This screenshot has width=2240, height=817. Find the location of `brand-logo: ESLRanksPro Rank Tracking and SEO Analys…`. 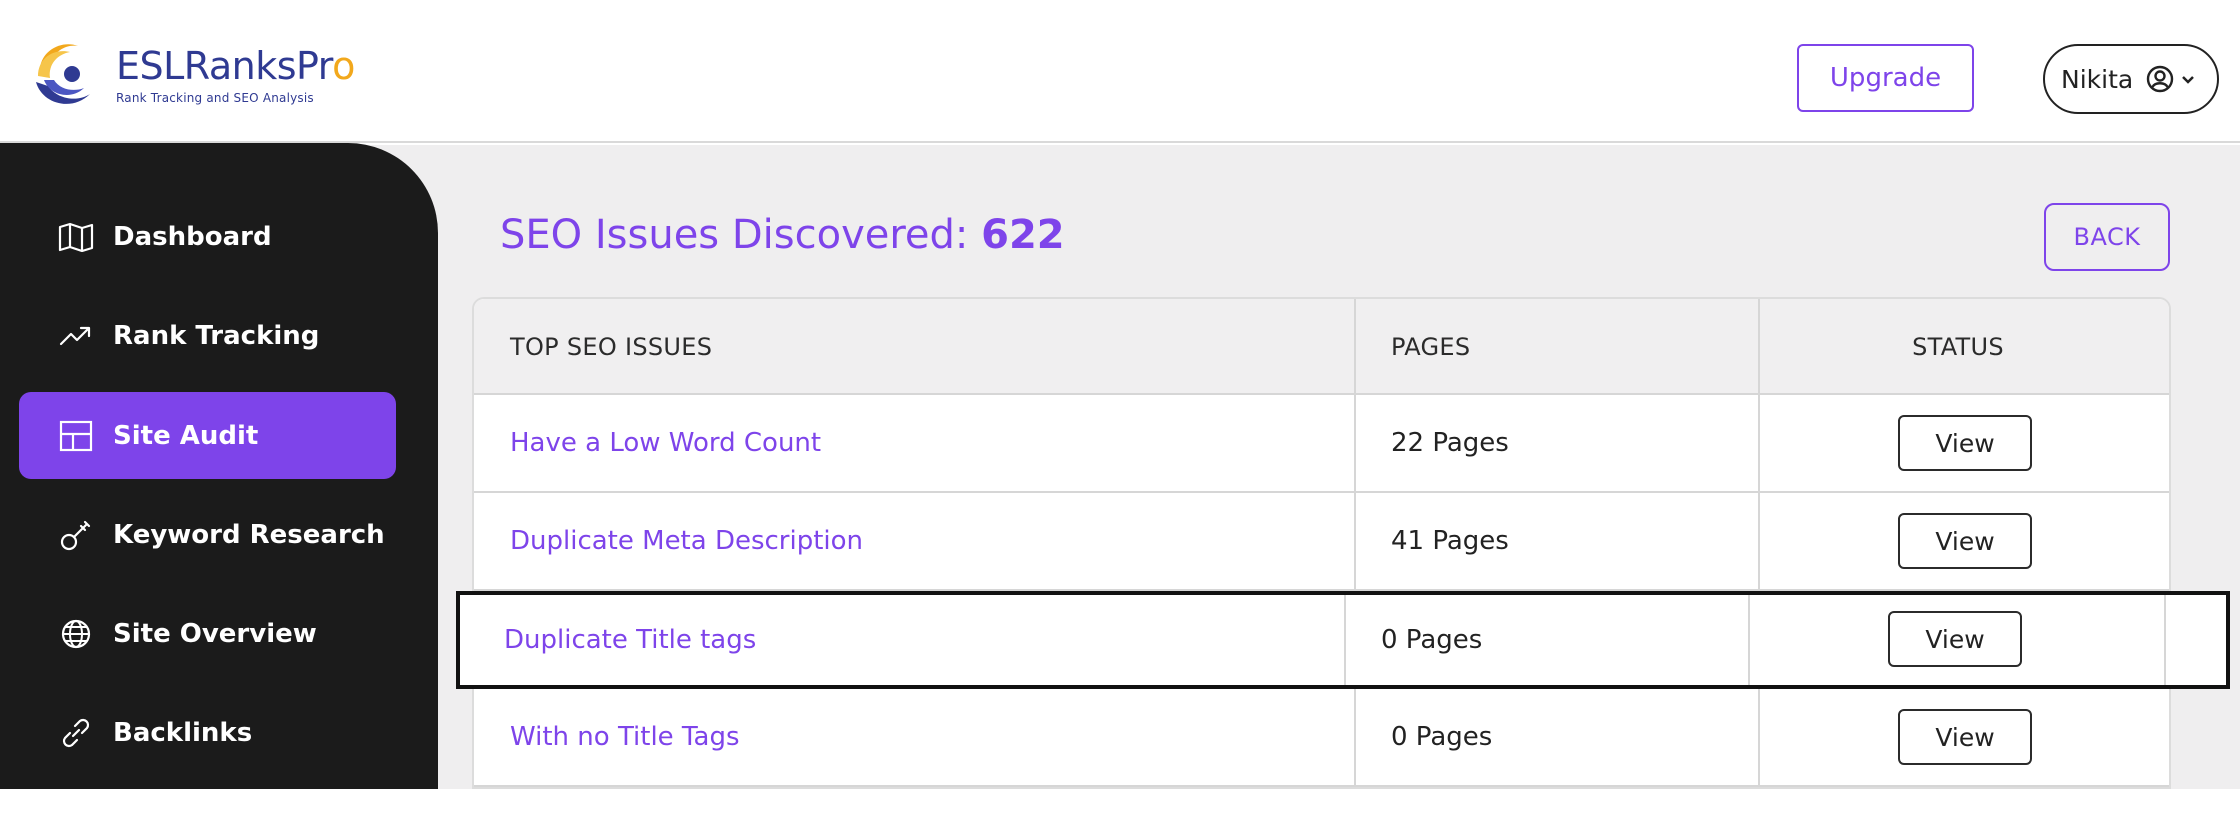

brand-logo: ESLRanksPro Rank Tracking and SEO Analys… is located at coordinates (193, 75).